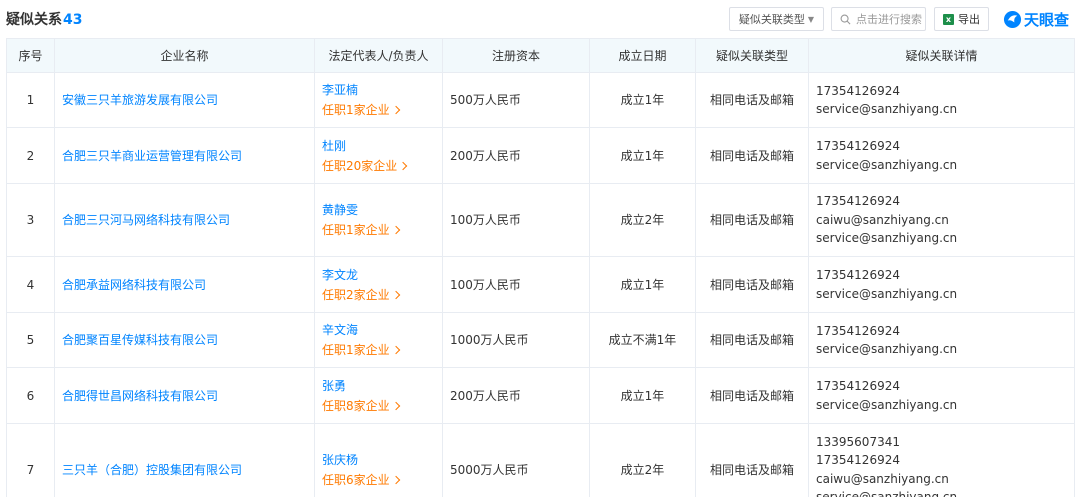  Describe the element at coordinates (30, 340) in the screenshot. I see `row-index: 5` at that location.